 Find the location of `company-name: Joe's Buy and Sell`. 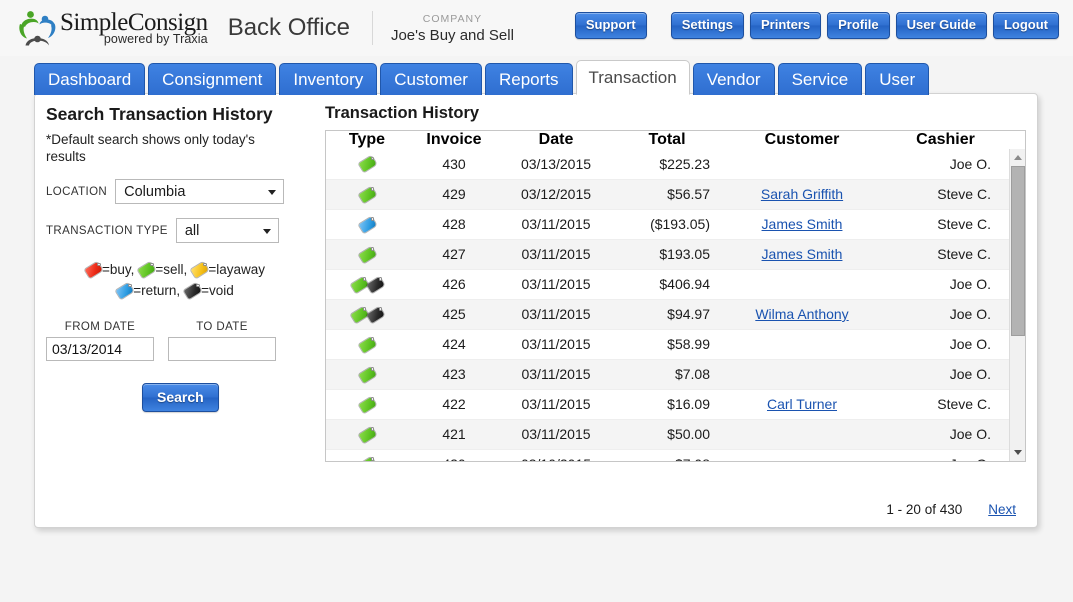

company-name: Joe's Buy and Sell is located at coordinates (452, 35).